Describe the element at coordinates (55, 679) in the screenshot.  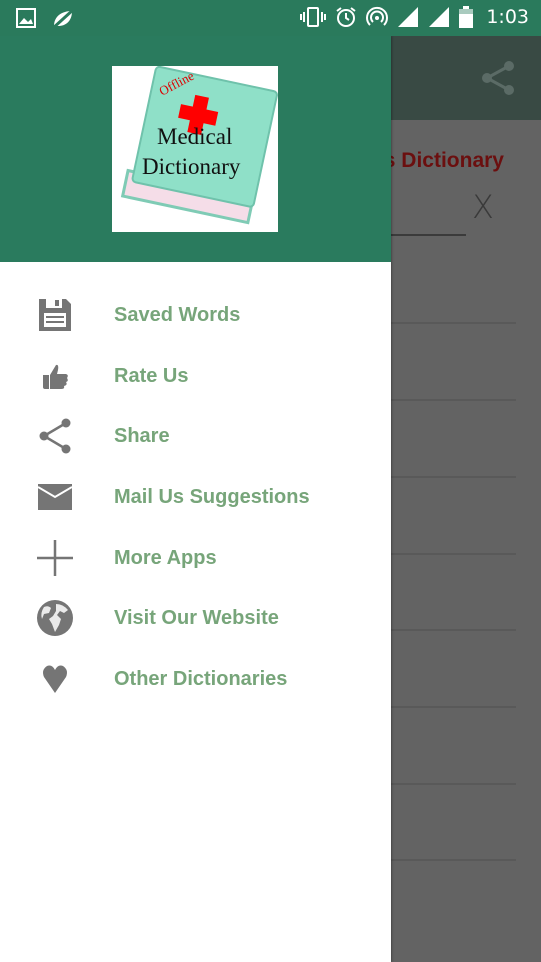
I see `heart-icon` at that location.